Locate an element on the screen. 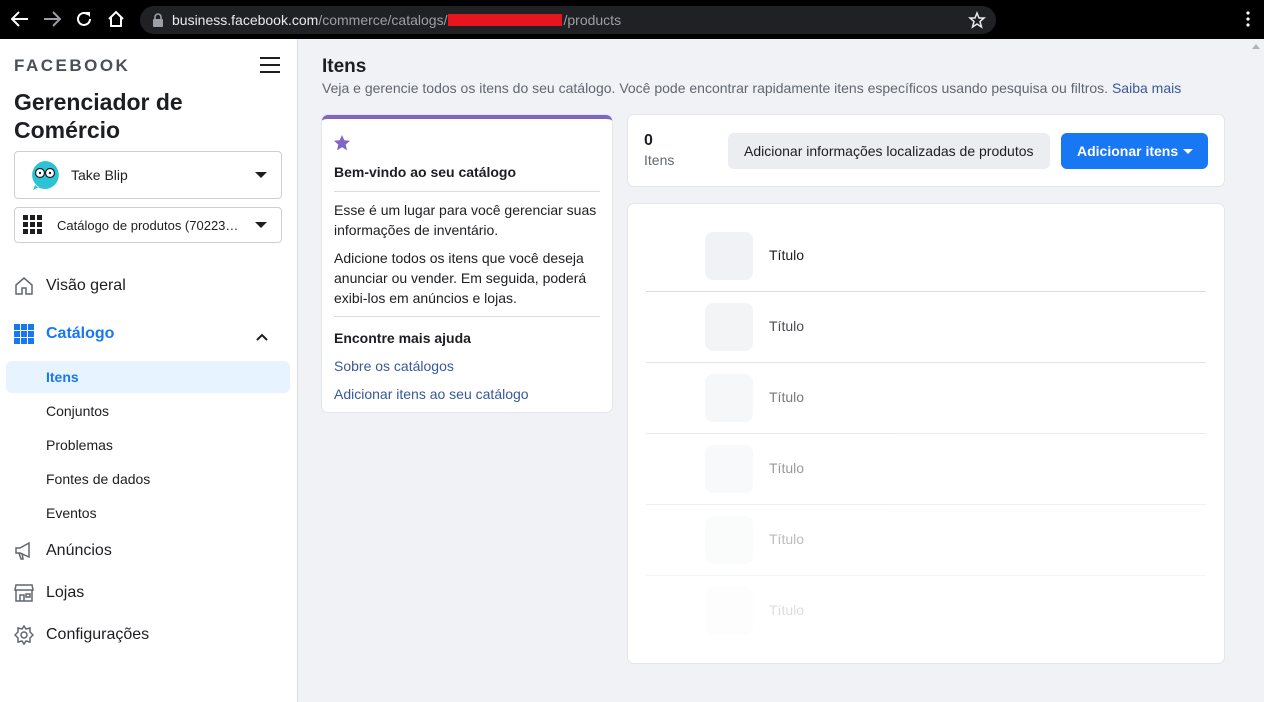 Image resolution: width=1264 pixels, height=702 pixels. hamburger-menu-icon is located at coordinates (270, 65).